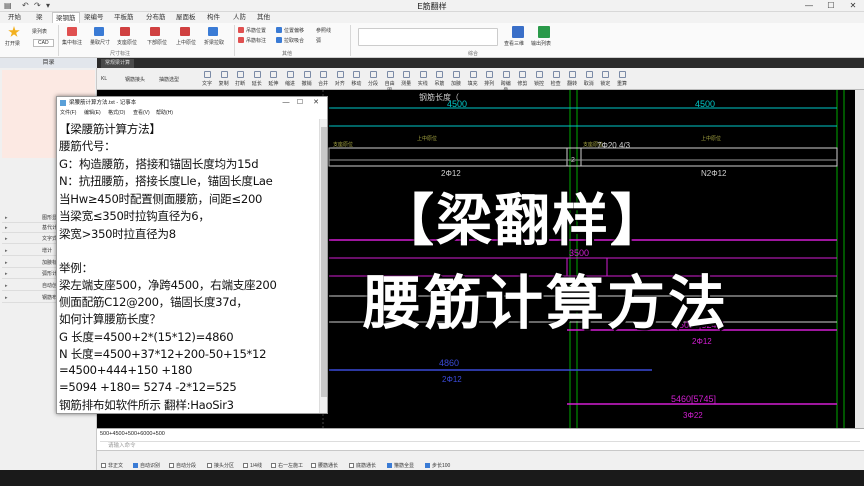 The image size is (864, 486). What do you see at coordinates (589, 83) in the screenshot?
I see `cad-tool-button: 取消` at bounding box center [589, 83].